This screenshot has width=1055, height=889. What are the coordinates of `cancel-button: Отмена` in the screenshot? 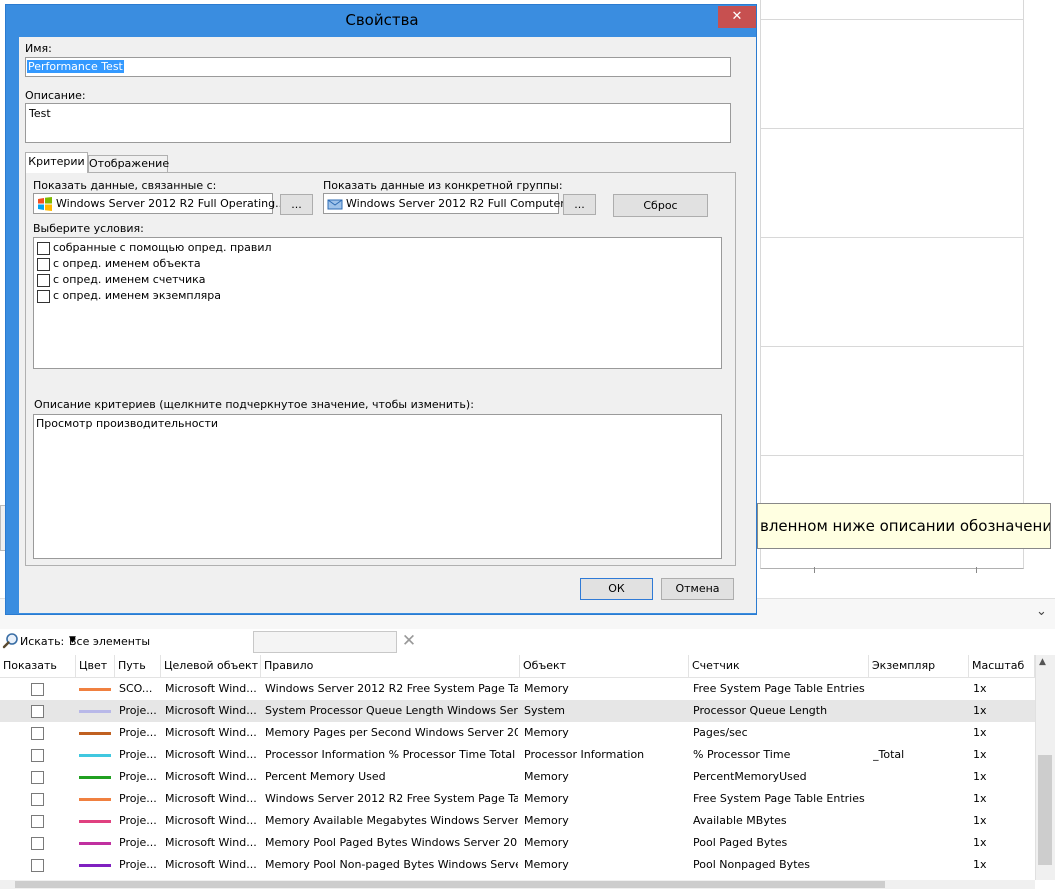 It's located at (697, 589).